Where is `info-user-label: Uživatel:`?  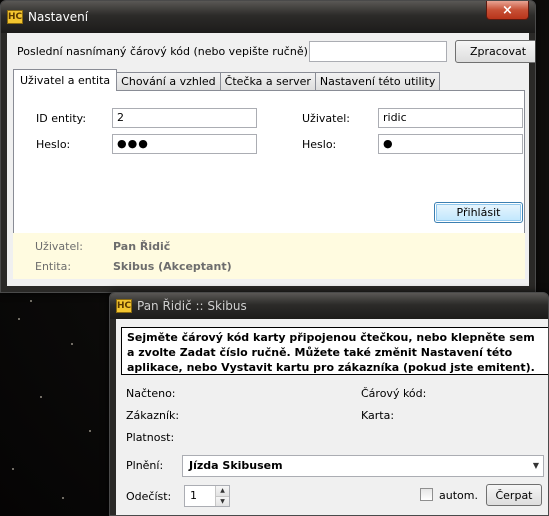
info-user-label: Uživatel: is located at coordinates (59, 246).